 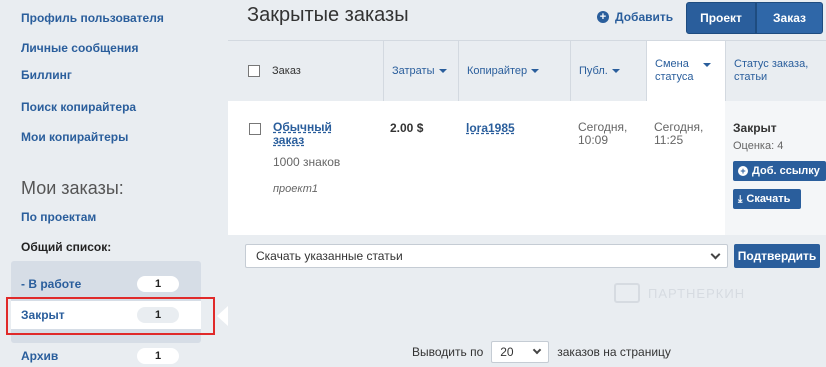 What do you see at coordinates (106, 354) in the screenshot?
I see `status-filter-archive: Архив 1` at bounding box center [106, 354].